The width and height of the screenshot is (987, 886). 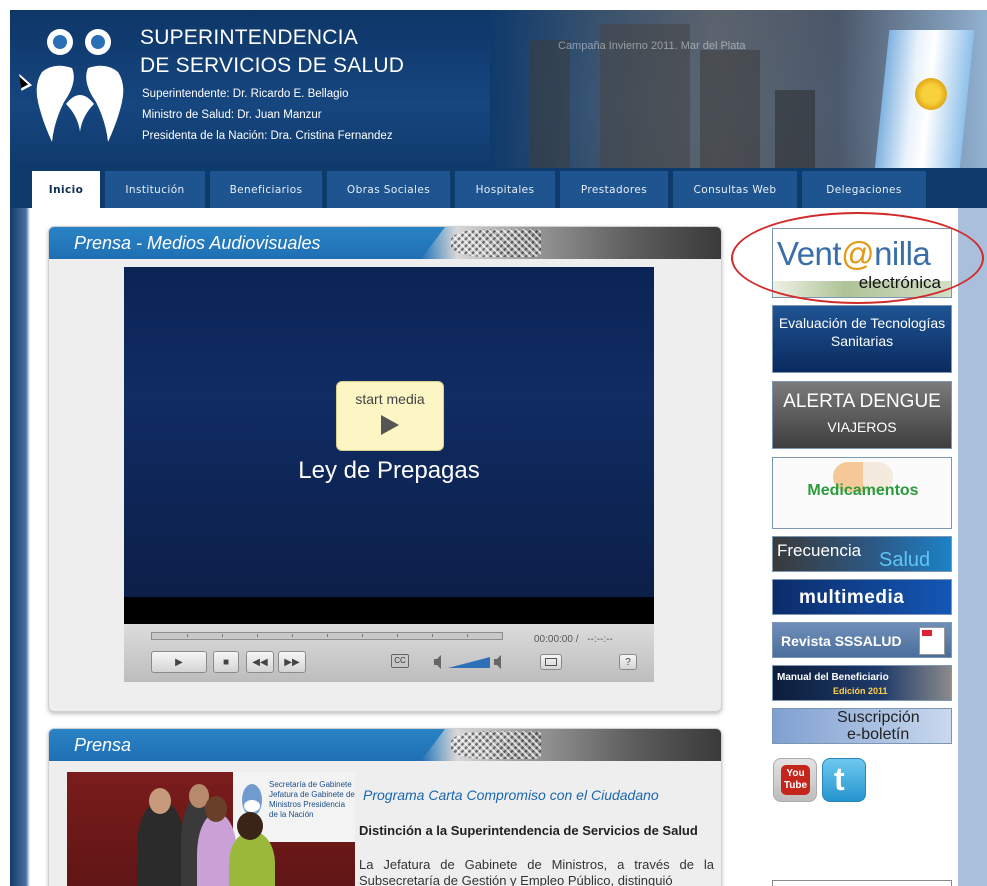 I want to click on tab-prestadores: Prestadores, so click(x=614, y=189).